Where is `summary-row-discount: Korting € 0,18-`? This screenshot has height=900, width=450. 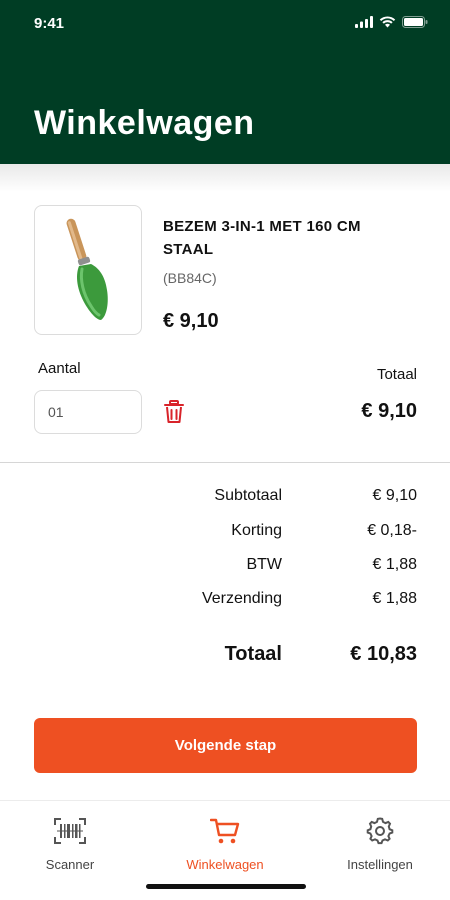 summary-row-discount: Korting € 0,18- is located at coordinates (225, 534).